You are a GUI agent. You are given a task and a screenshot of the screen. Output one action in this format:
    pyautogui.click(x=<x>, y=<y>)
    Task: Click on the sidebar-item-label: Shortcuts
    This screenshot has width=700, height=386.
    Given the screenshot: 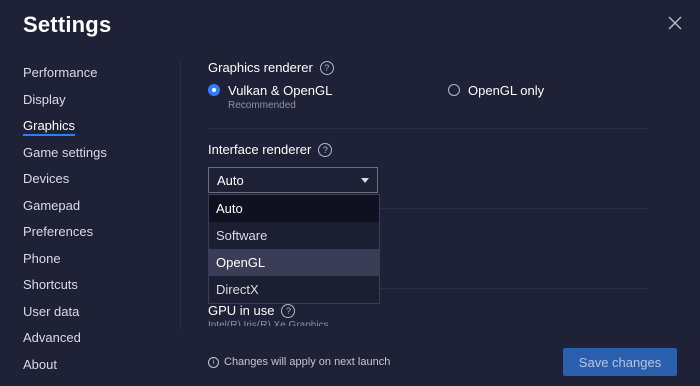 What is the action you would take?
    pyautogui.click(x=50, y=284)
    